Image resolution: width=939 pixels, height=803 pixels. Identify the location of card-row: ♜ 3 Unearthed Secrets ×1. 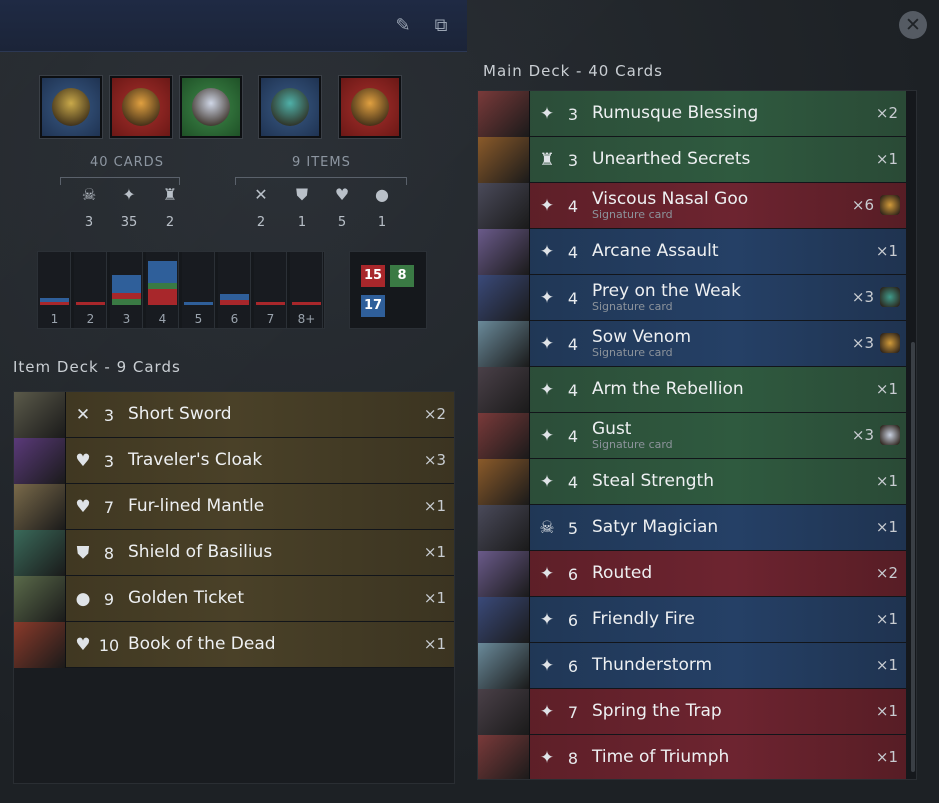
(692, 160).